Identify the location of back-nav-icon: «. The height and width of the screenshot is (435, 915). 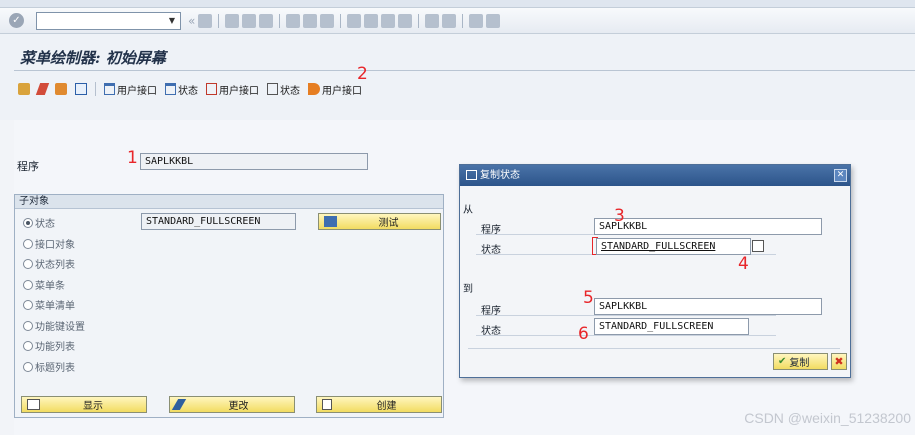
(191, 21).